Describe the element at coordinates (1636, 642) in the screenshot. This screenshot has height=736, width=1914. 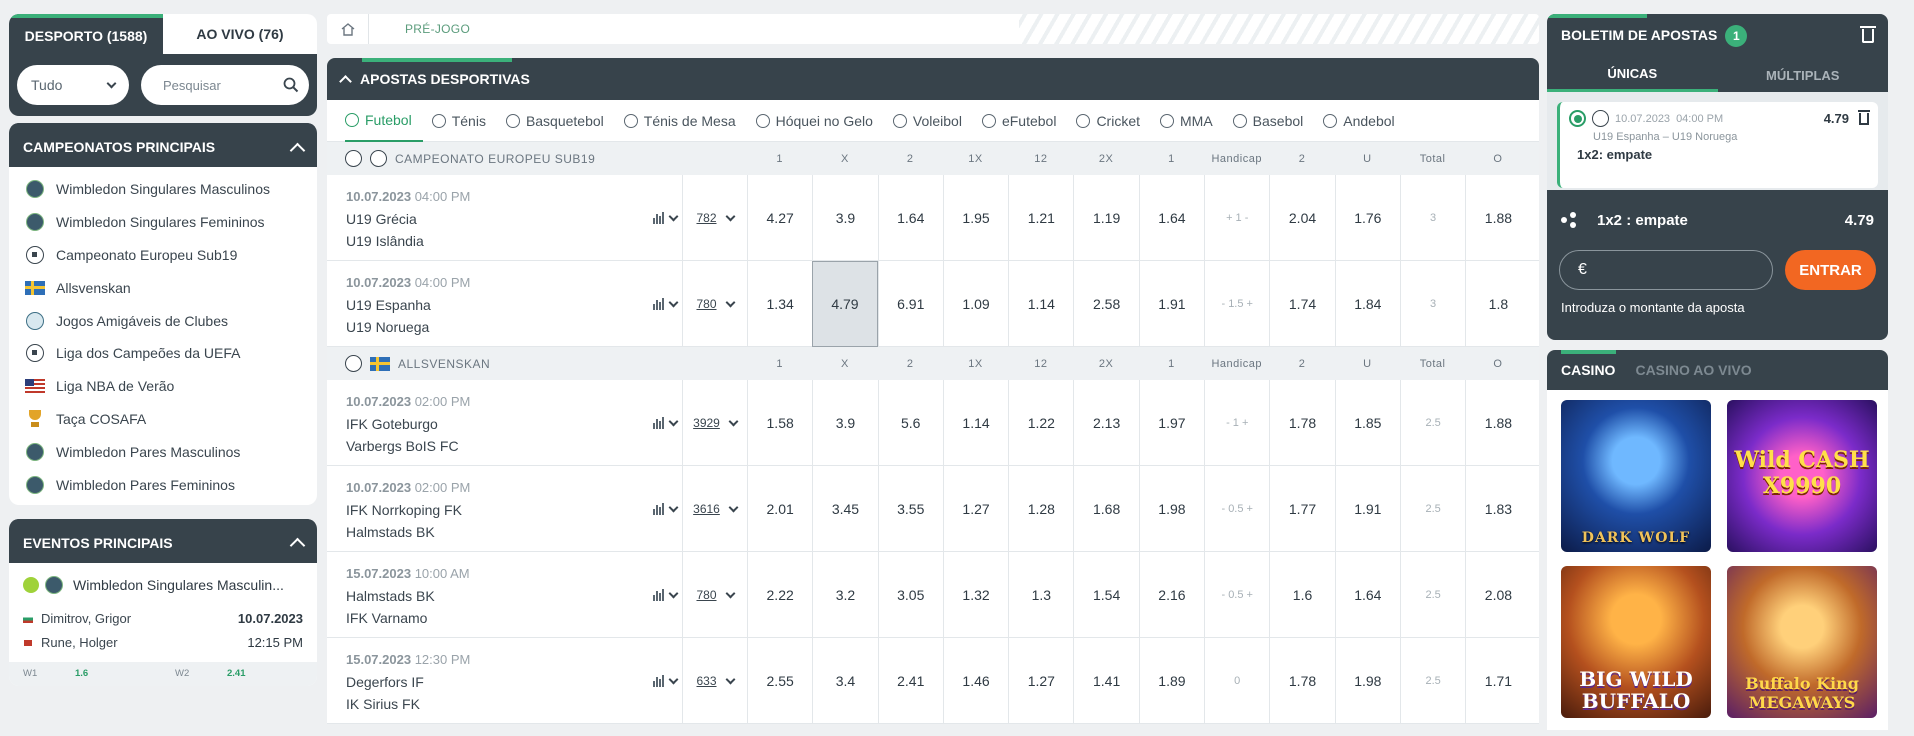
I see `game-tile-big-wild-buffalo: BIG WILD BUFFALO` at that location.